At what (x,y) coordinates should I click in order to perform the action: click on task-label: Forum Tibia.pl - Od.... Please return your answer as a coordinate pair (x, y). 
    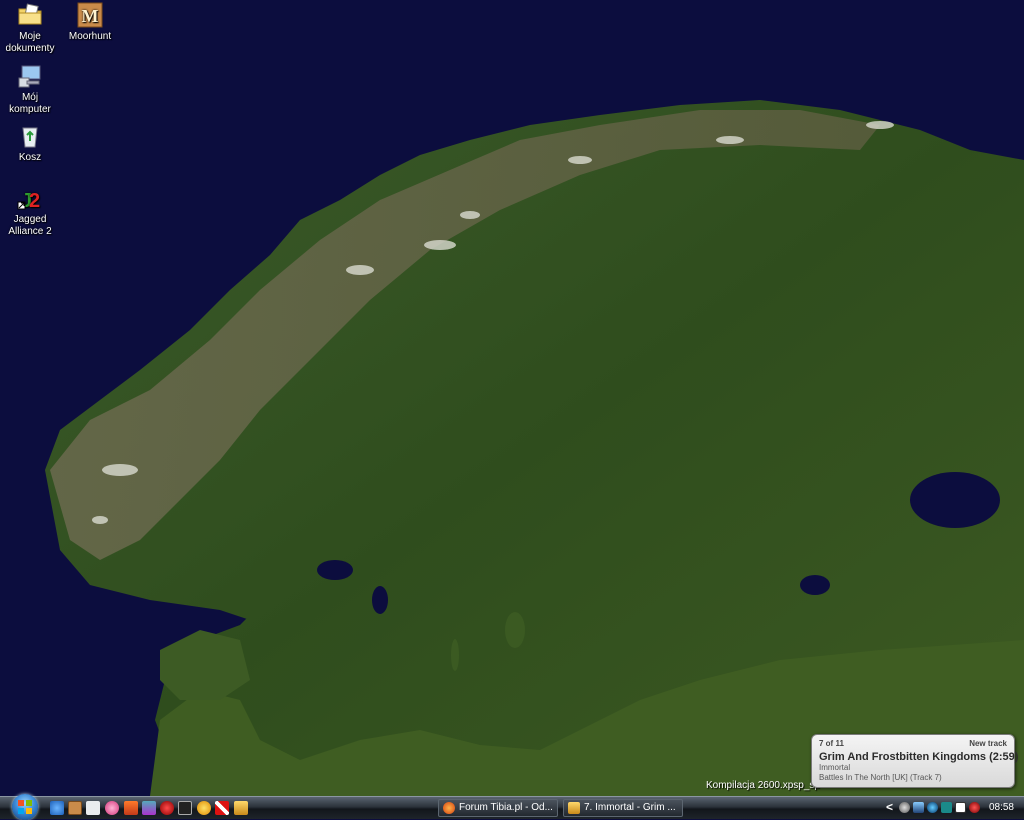
    Looking at the image, I should click on (506, 807).